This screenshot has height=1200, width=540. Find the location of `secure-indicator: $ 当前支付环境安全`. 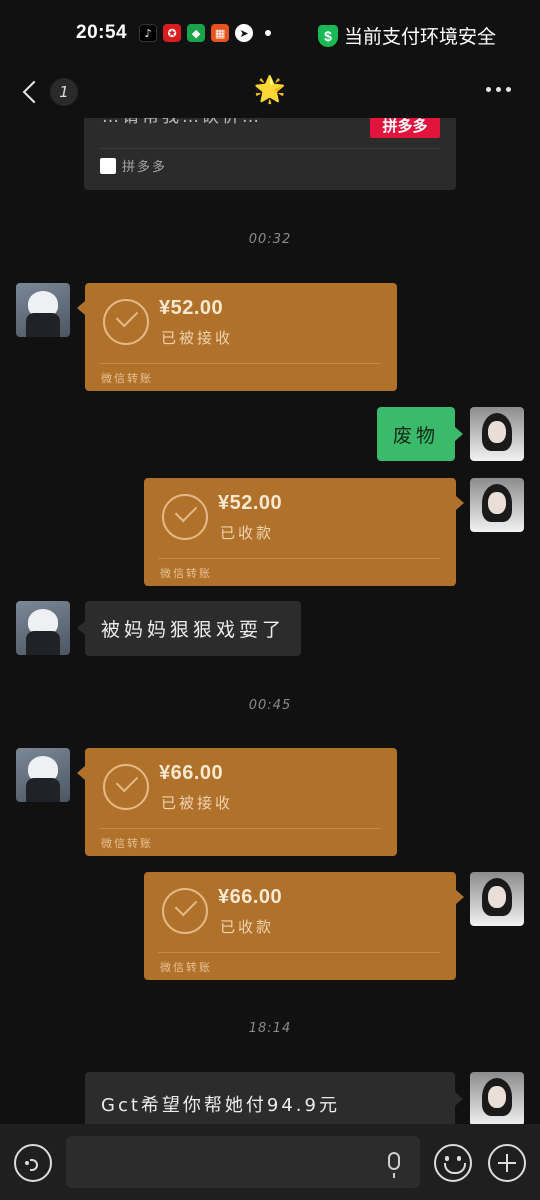

secure-indicator: $ 当前支付环境安全 is located at coordinates (406, 35).